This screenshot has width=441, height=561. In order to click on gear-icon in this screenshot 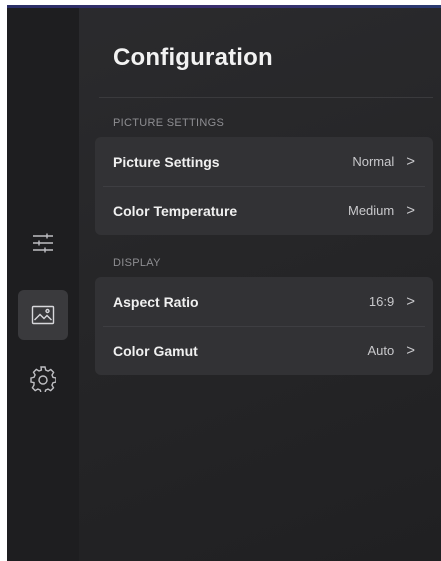, I will do `click(43, 379)`.